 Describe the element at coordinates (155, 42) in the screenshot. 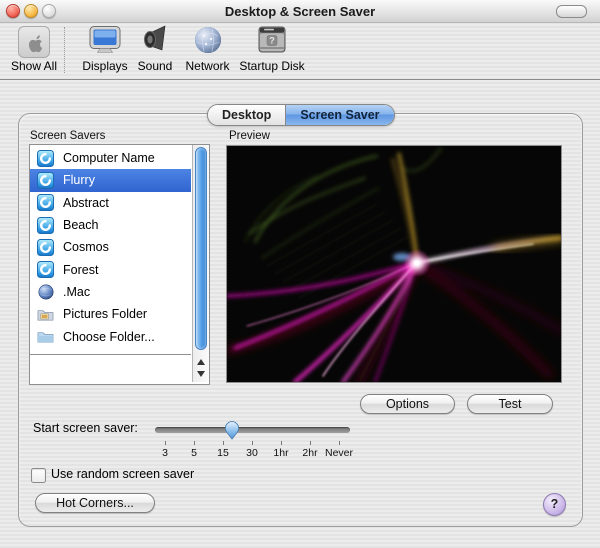

I see `sound-icon` at that location.